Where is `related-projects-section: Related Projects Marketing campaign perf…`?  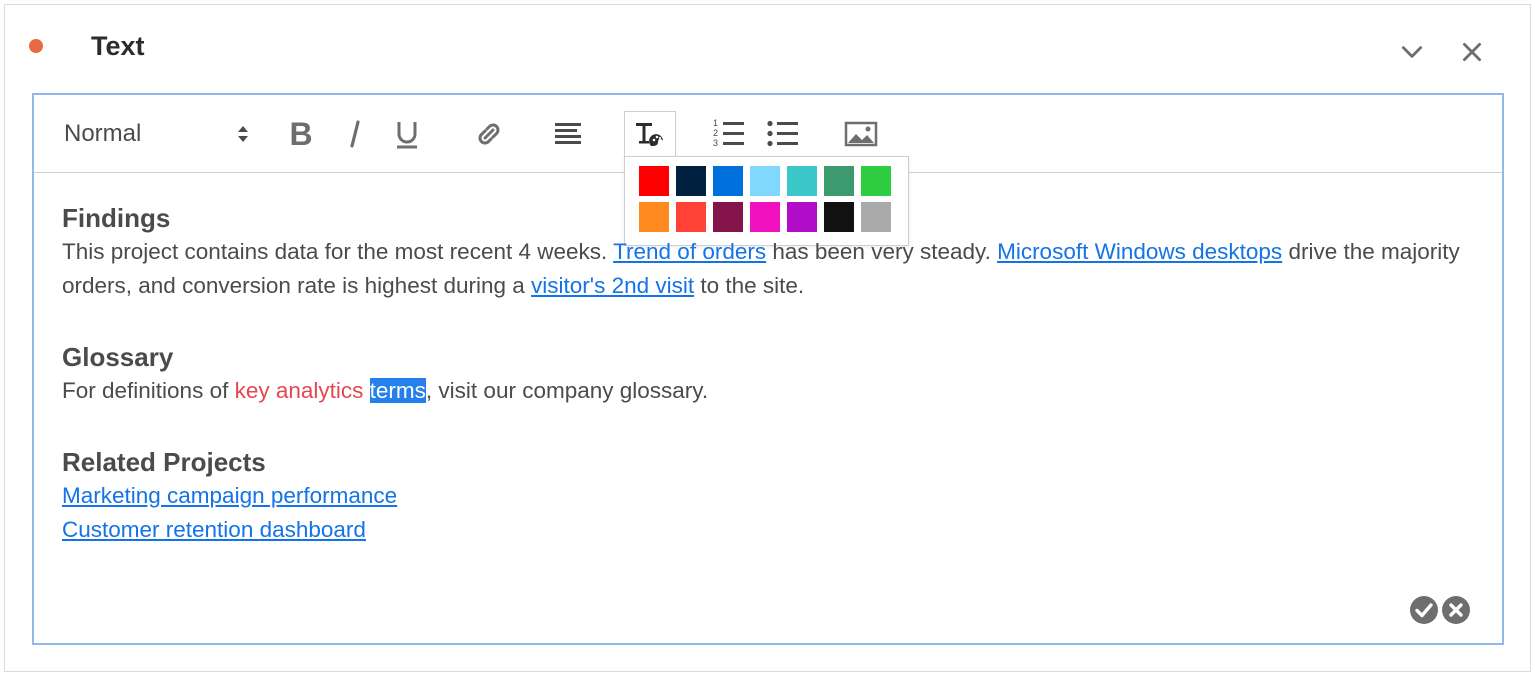
related-projects-section: Related Projects Marketing campaign perf… is located at coordinates (772, 496).